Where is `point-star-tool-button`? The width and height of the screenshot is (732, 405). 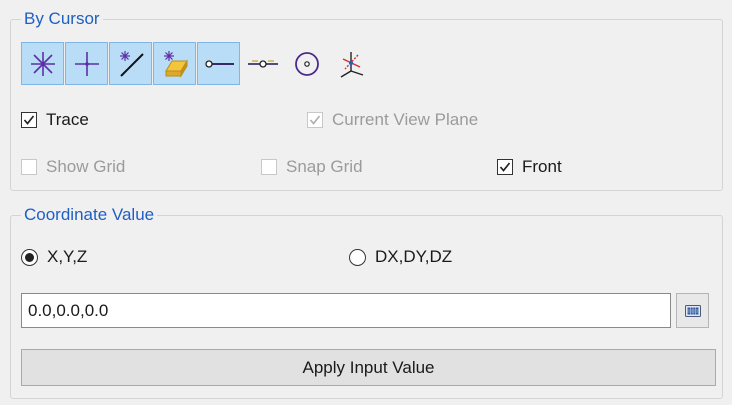
point-star-tool-button is located at coordinates (42, 63).